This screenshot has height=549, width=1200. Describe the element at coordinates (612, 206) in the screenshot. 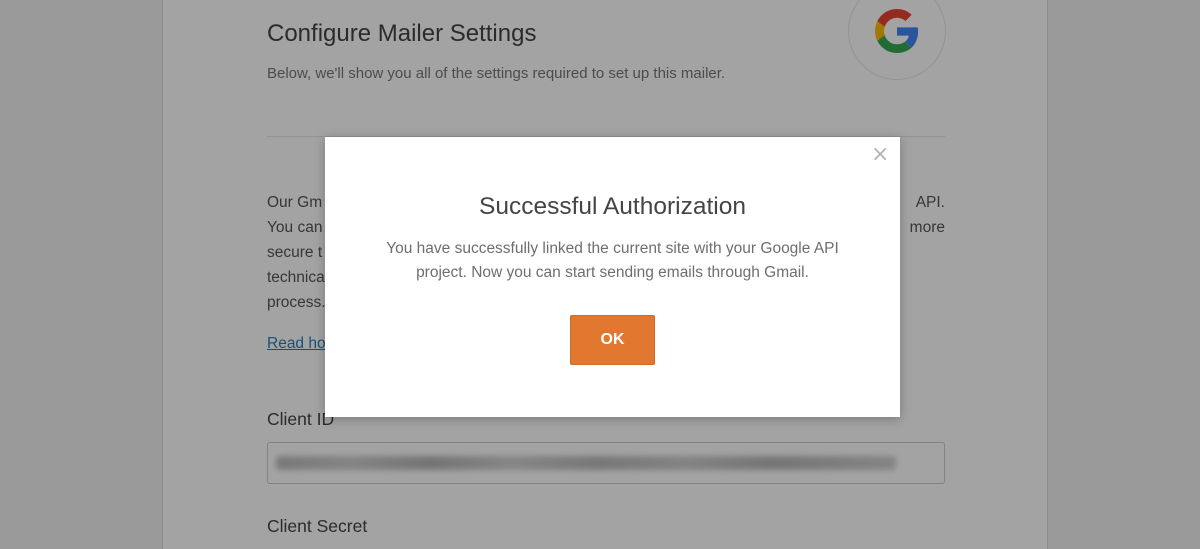

I see `modal-title: Successful Authorization` at that location.